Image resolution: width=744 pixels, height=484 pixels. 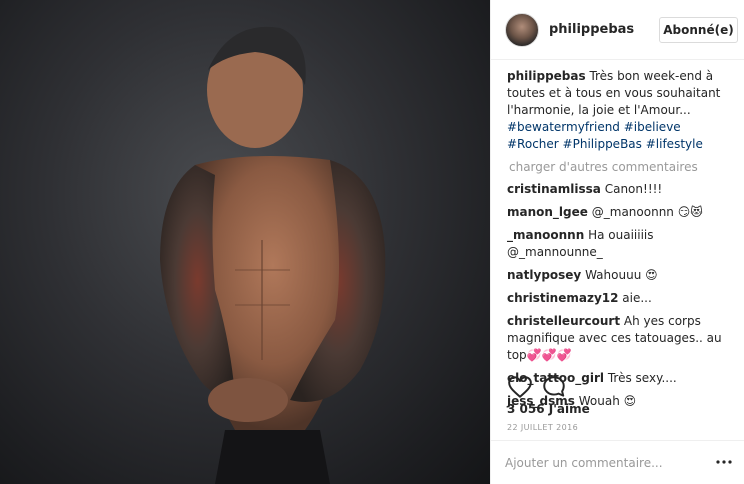 What do you see at coordinates (546, 76) in the screenshot?
I see `caption-username: philippebas` at bounding box center [546, 76].